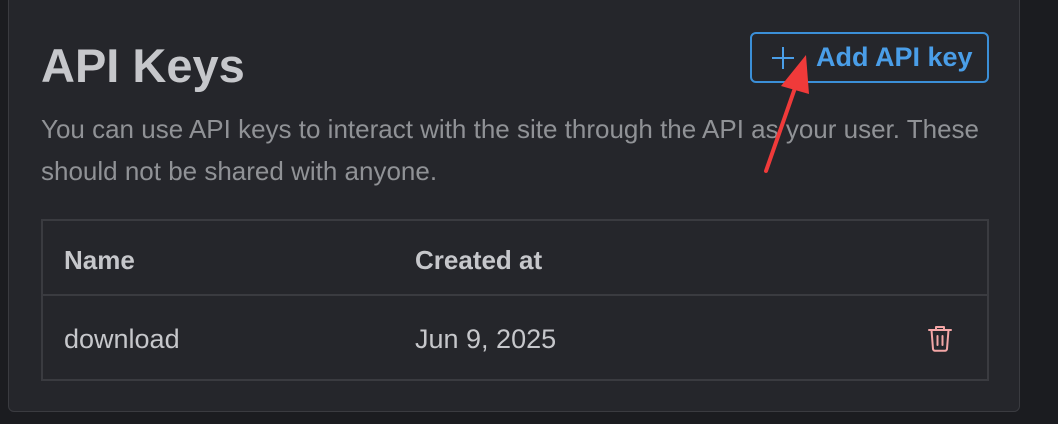 Image resolution: width=1058 pixels, height=424 pixels. I want to click on column-header-name: Name, so click(99, 260).